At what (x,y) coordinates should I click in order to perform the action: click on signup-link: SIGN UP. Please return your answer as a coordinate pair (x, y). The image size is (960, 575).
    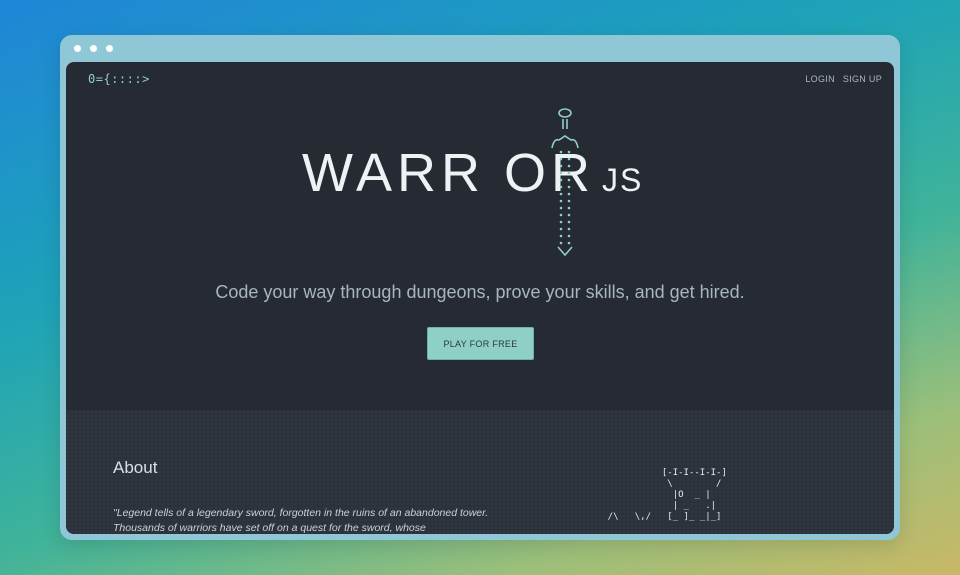
    Looking at the image, I should click on (862, 79).